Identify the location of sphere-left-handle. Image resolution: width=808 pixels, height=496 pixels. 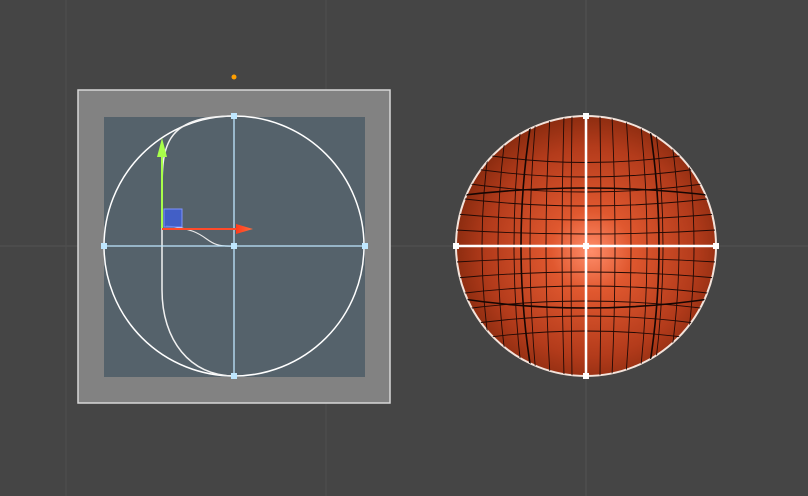
(456, 246).